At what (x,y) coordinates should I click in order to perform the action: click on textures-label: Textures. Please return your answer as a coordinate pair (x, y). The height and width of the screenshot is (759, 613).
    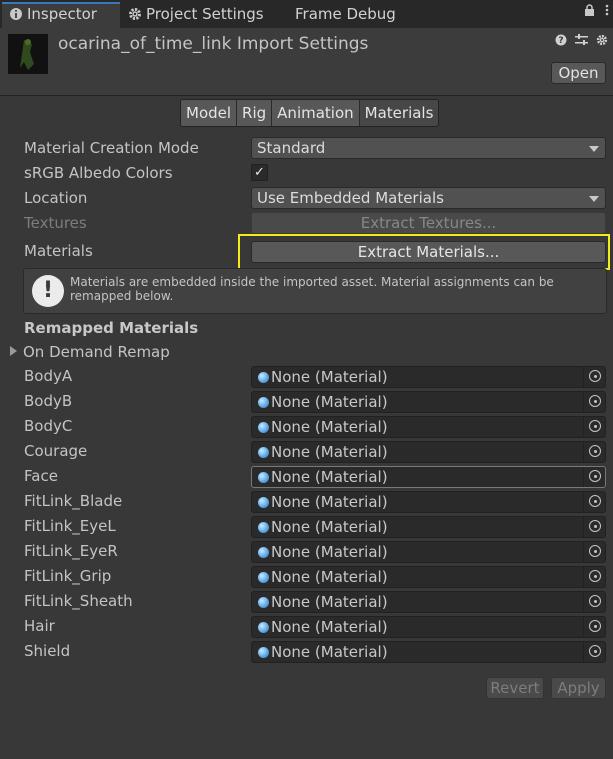
    Looking at the image, I should click on (55, 223).